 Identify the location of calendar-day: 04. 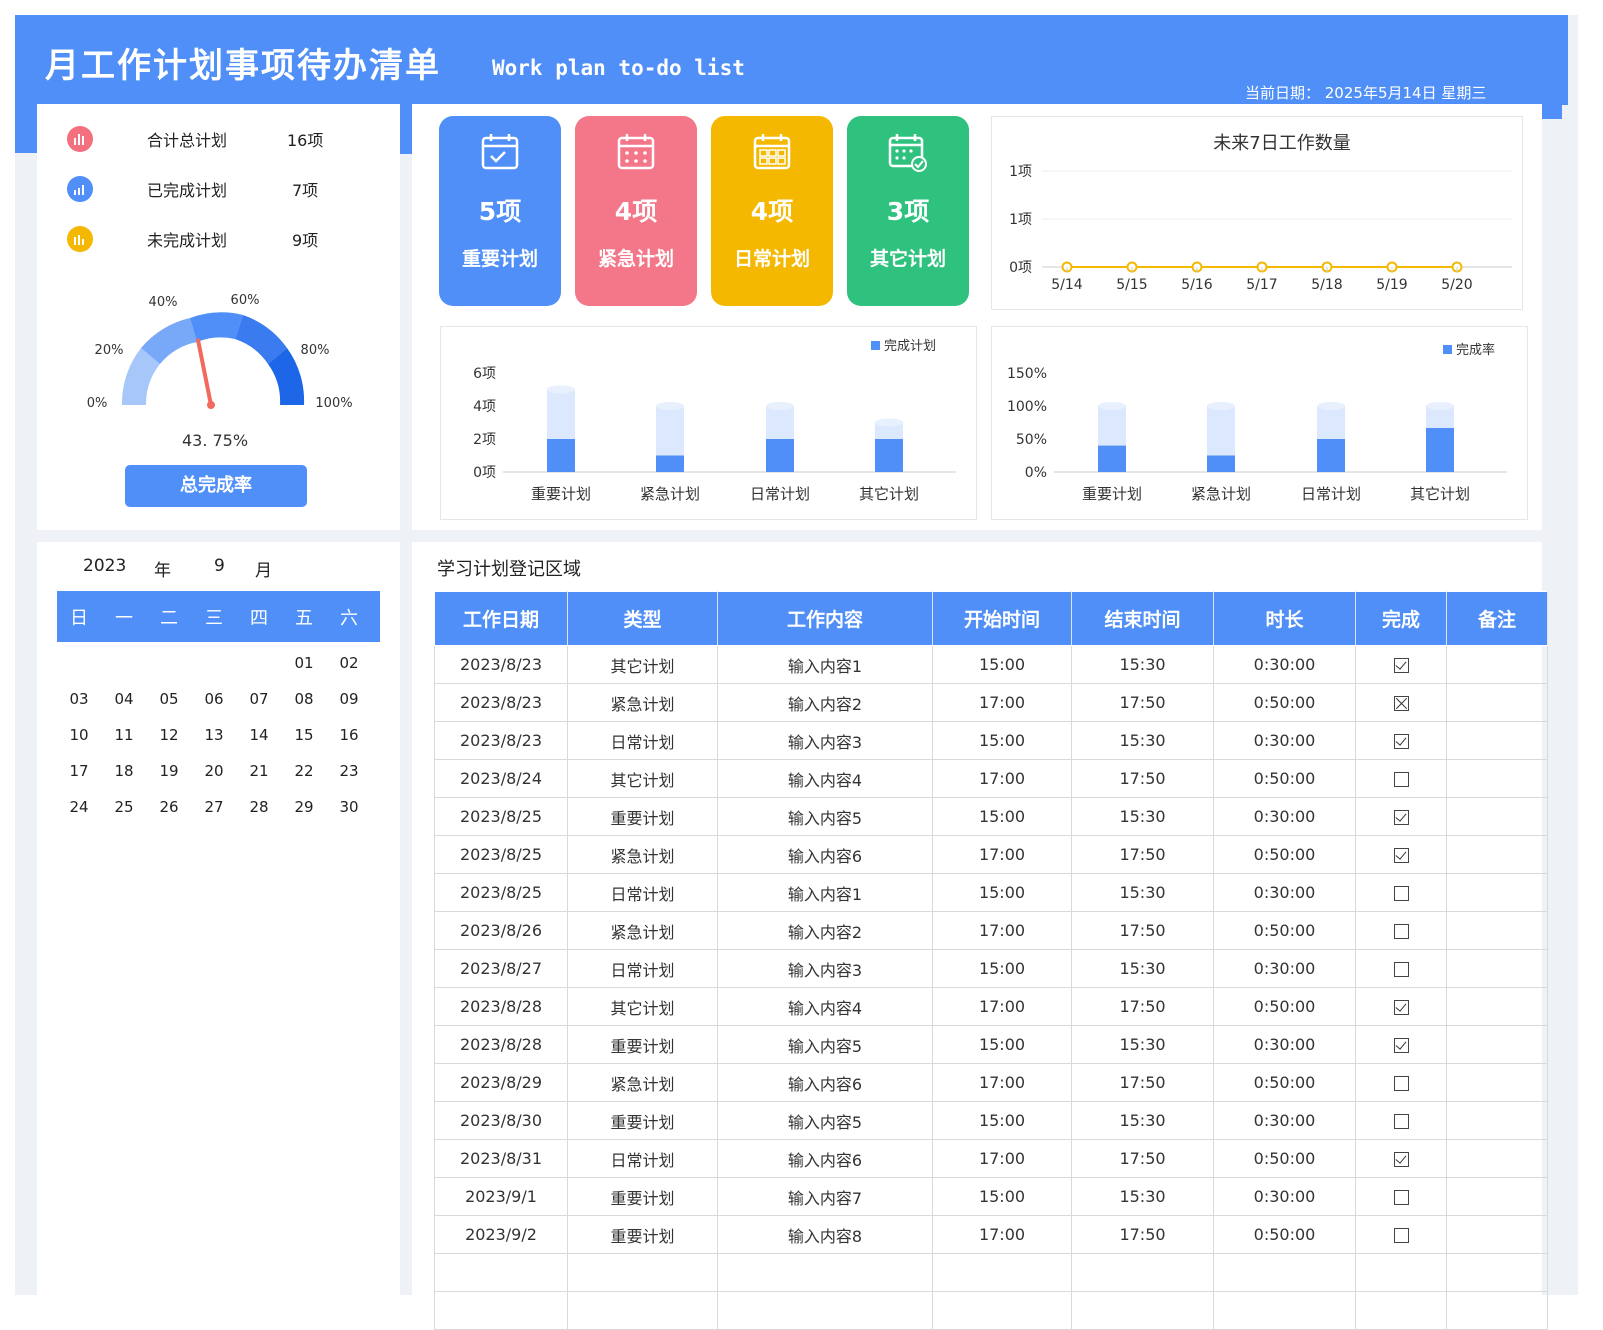
(124, 699).